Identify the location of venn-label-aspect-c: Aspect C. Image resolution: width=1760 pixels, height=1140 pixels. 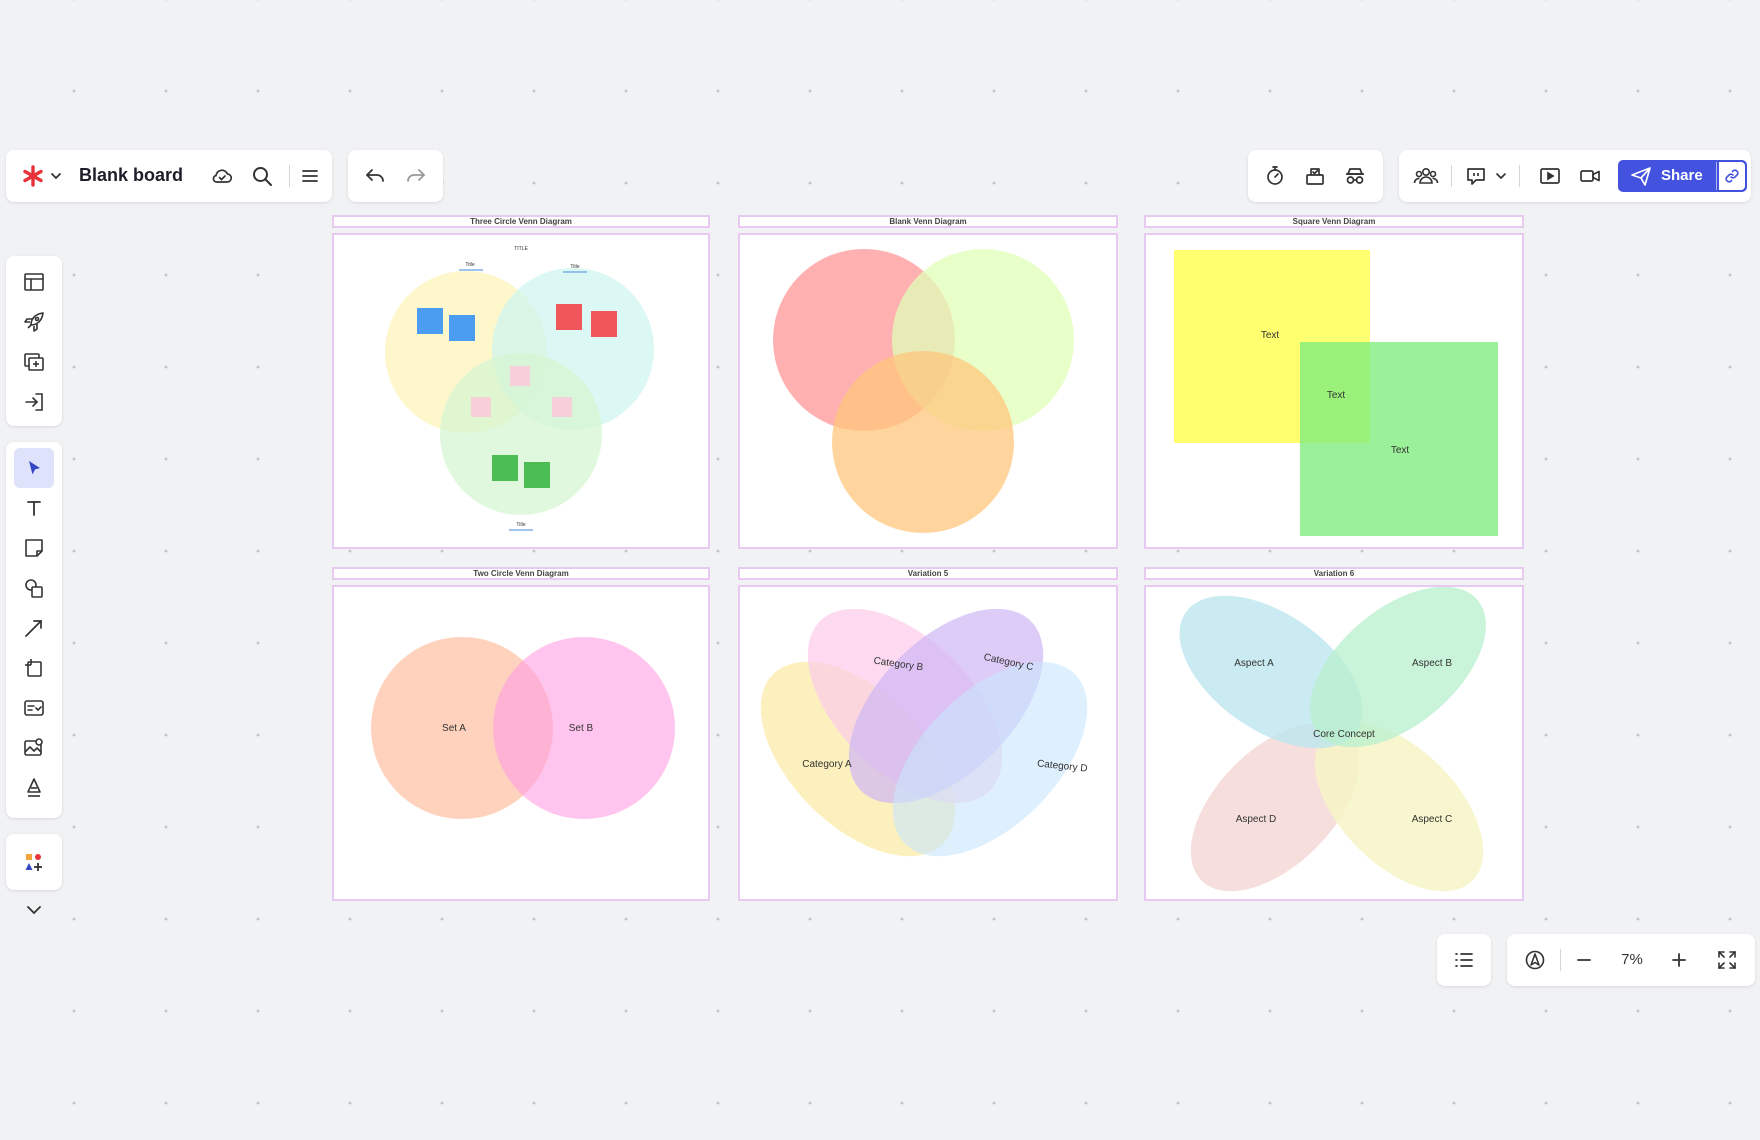
(1432, 819).